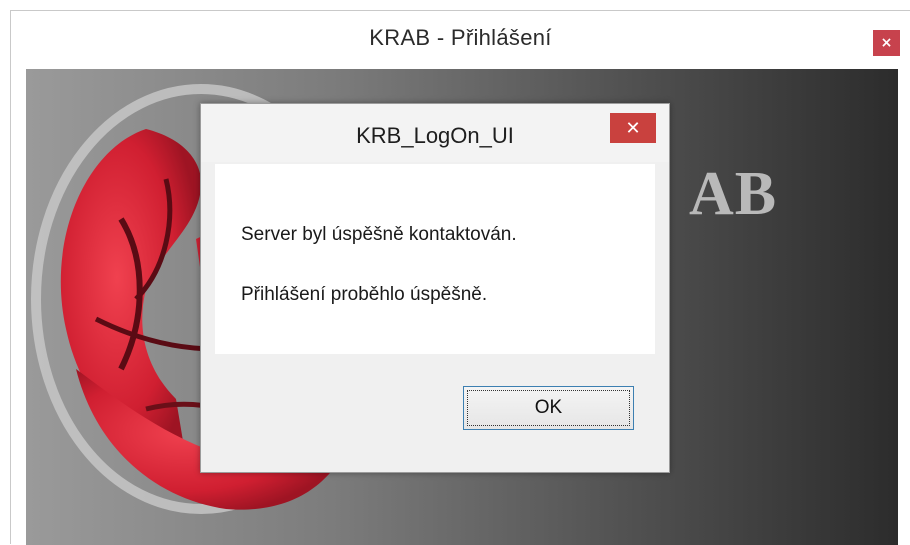  I want to click on main-close-button: ×, so click(886, 43).